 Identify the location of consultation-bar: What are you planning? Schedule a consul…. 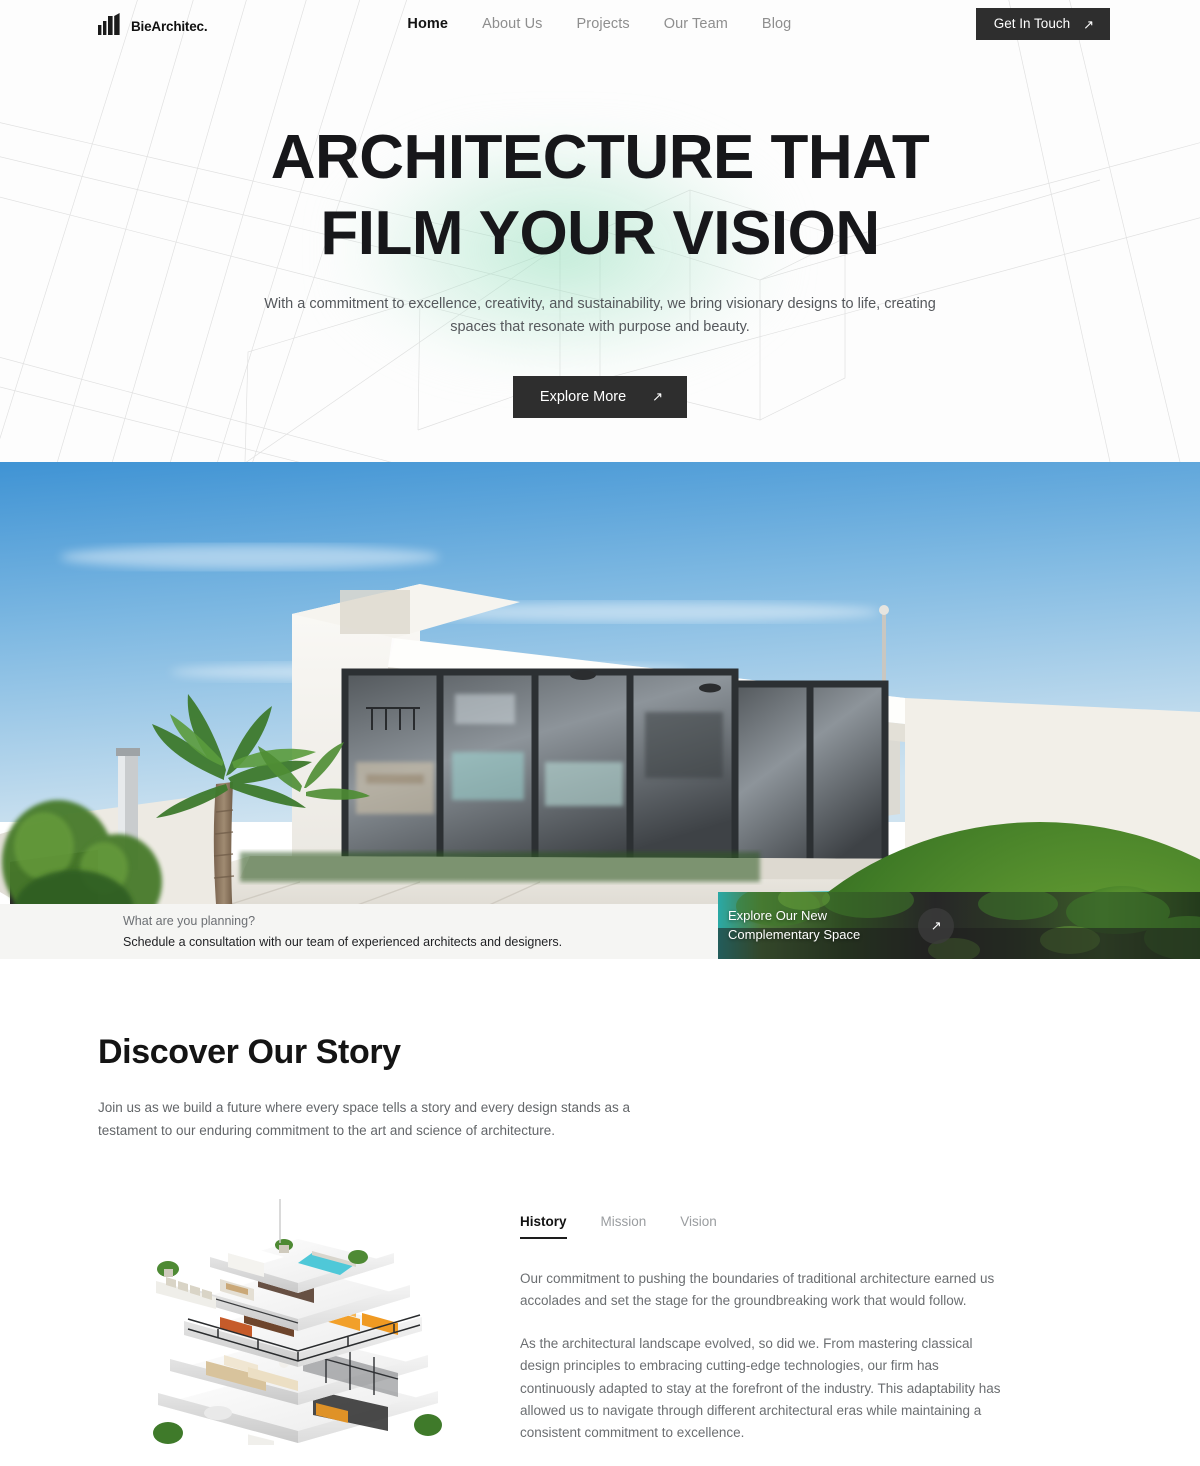
(600, 925).